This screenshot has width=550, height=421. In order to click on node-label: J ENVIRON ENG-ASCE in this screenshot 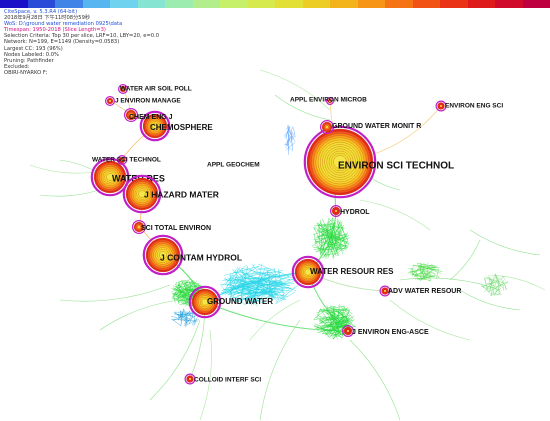, I will do `click(390, 332)`.